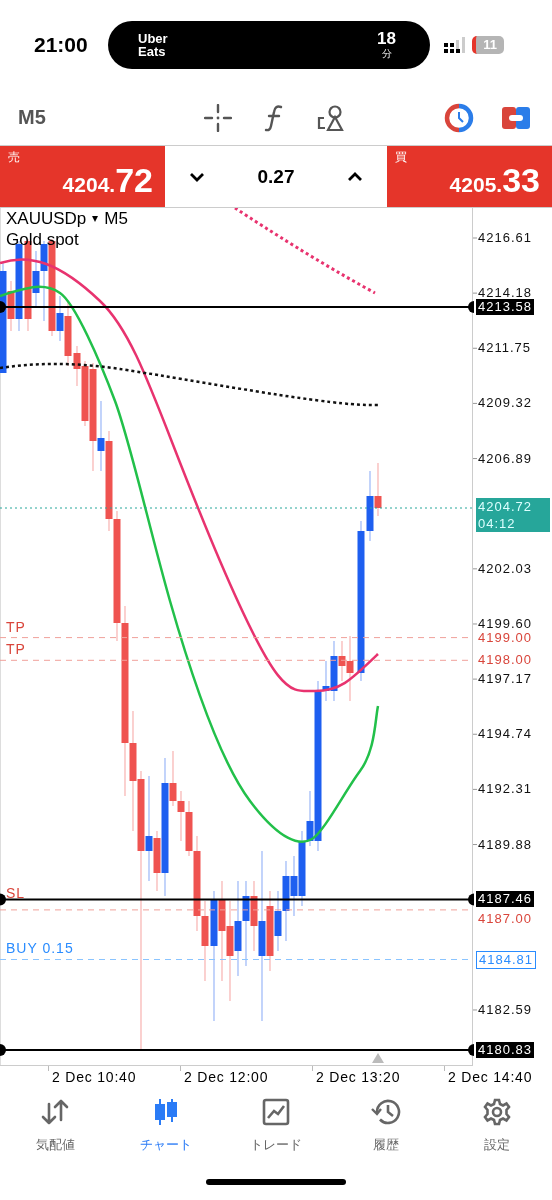  What do you see at coordinates (505, 293) in the screenshot?
I see `price-tick: 4214.18` at bounding box center [505, 293].